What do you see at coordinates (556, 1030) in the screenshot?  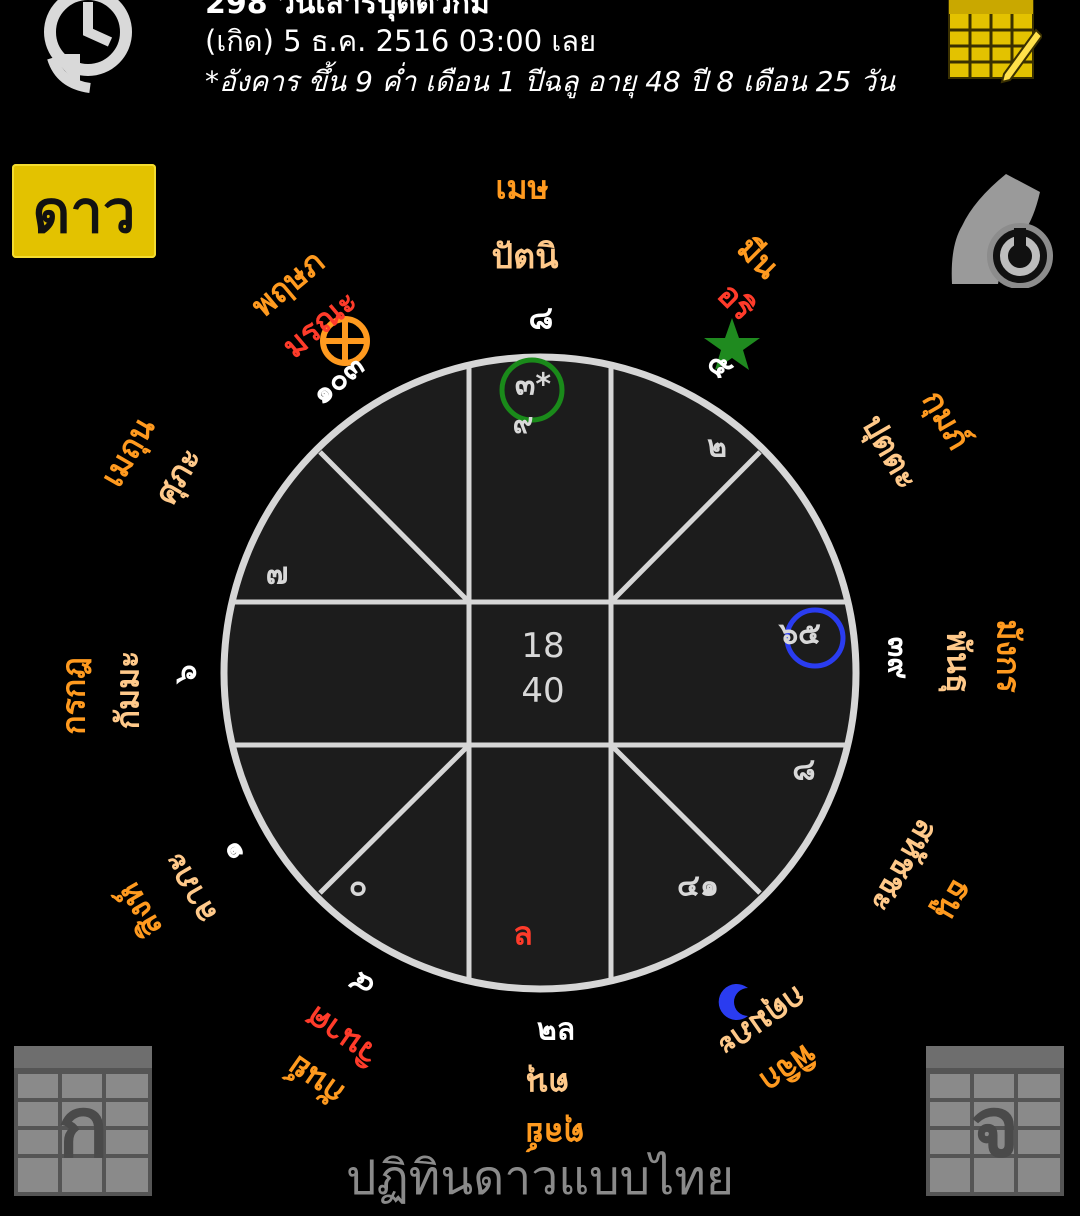 I see `num-south: ๒ล` at bounding box center [556, 1030].